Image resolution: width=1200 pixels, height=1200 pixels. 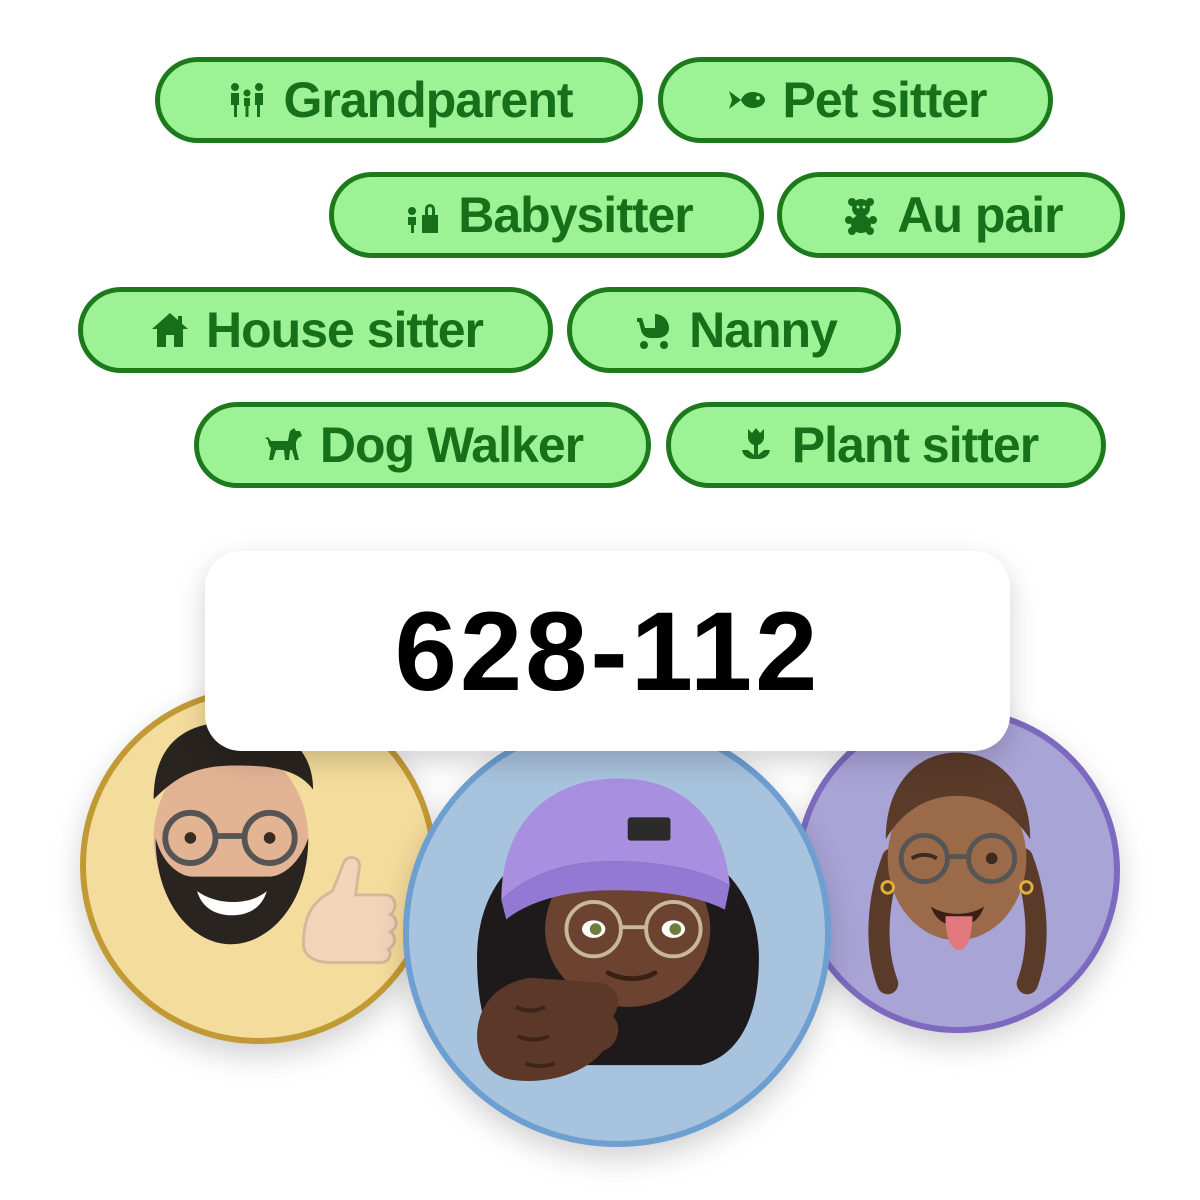 I want to click on invite-code-card: 628-112, so click(x=607, y=651).